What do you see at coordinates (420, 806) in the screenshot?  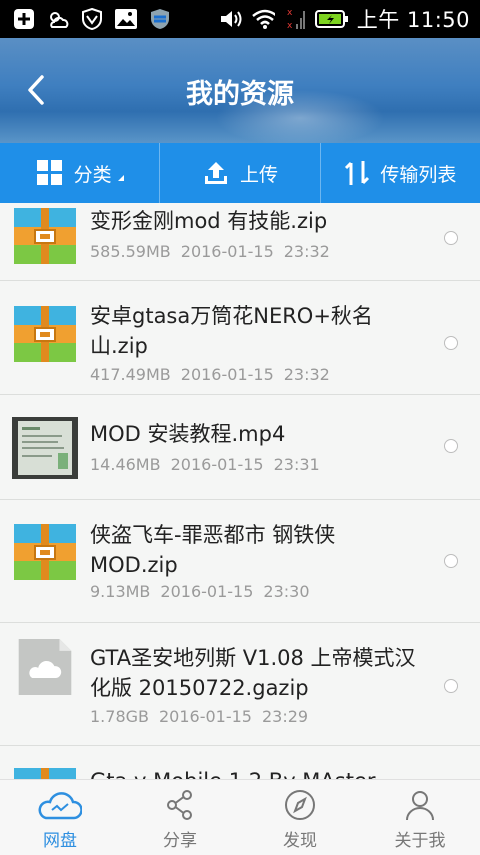 I see `person-icon` at bounding box center [420, 806].